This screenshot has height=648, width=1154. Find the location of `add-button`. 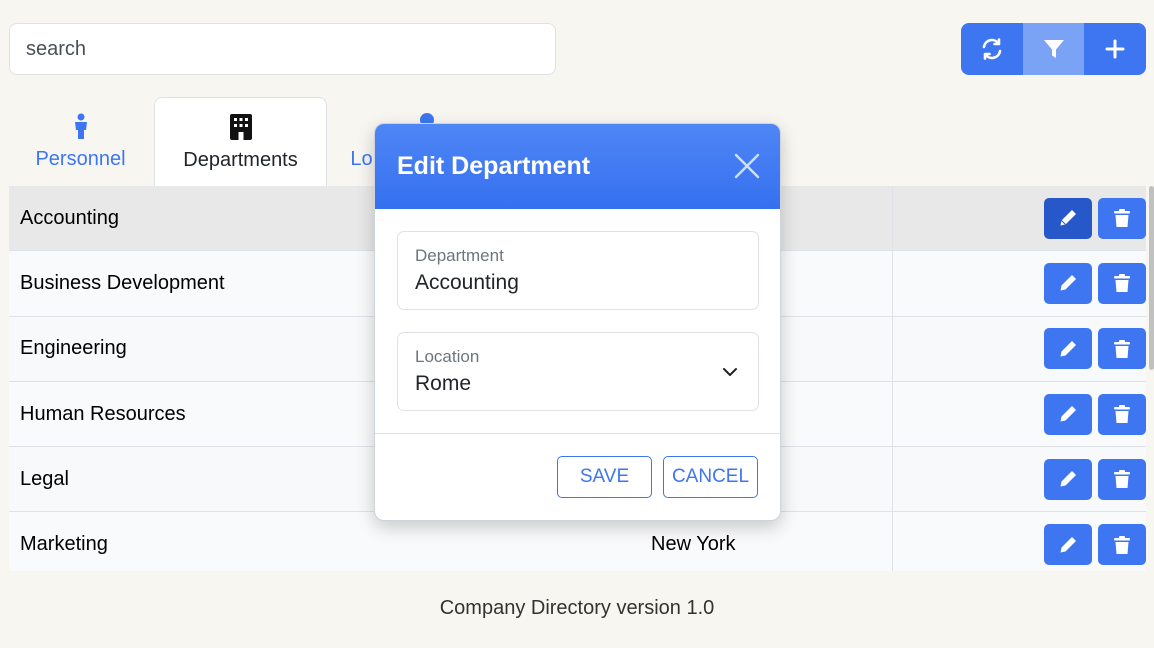

add-button is located at coordinates (1115, 49).